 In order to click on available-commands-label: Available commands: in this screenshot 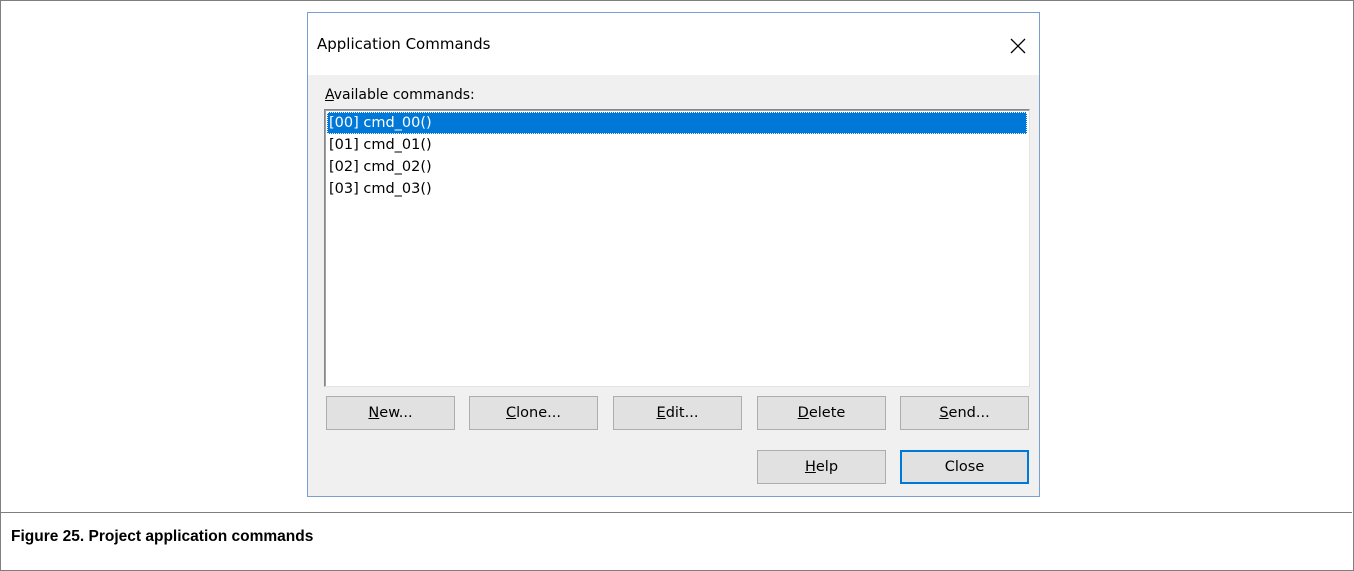, I will do `click(400, 95)`.